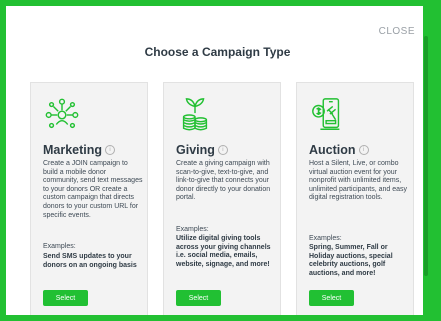 This screenshot has width=441, height=321. I want to click on scrollbar-track, so click(426, 160).